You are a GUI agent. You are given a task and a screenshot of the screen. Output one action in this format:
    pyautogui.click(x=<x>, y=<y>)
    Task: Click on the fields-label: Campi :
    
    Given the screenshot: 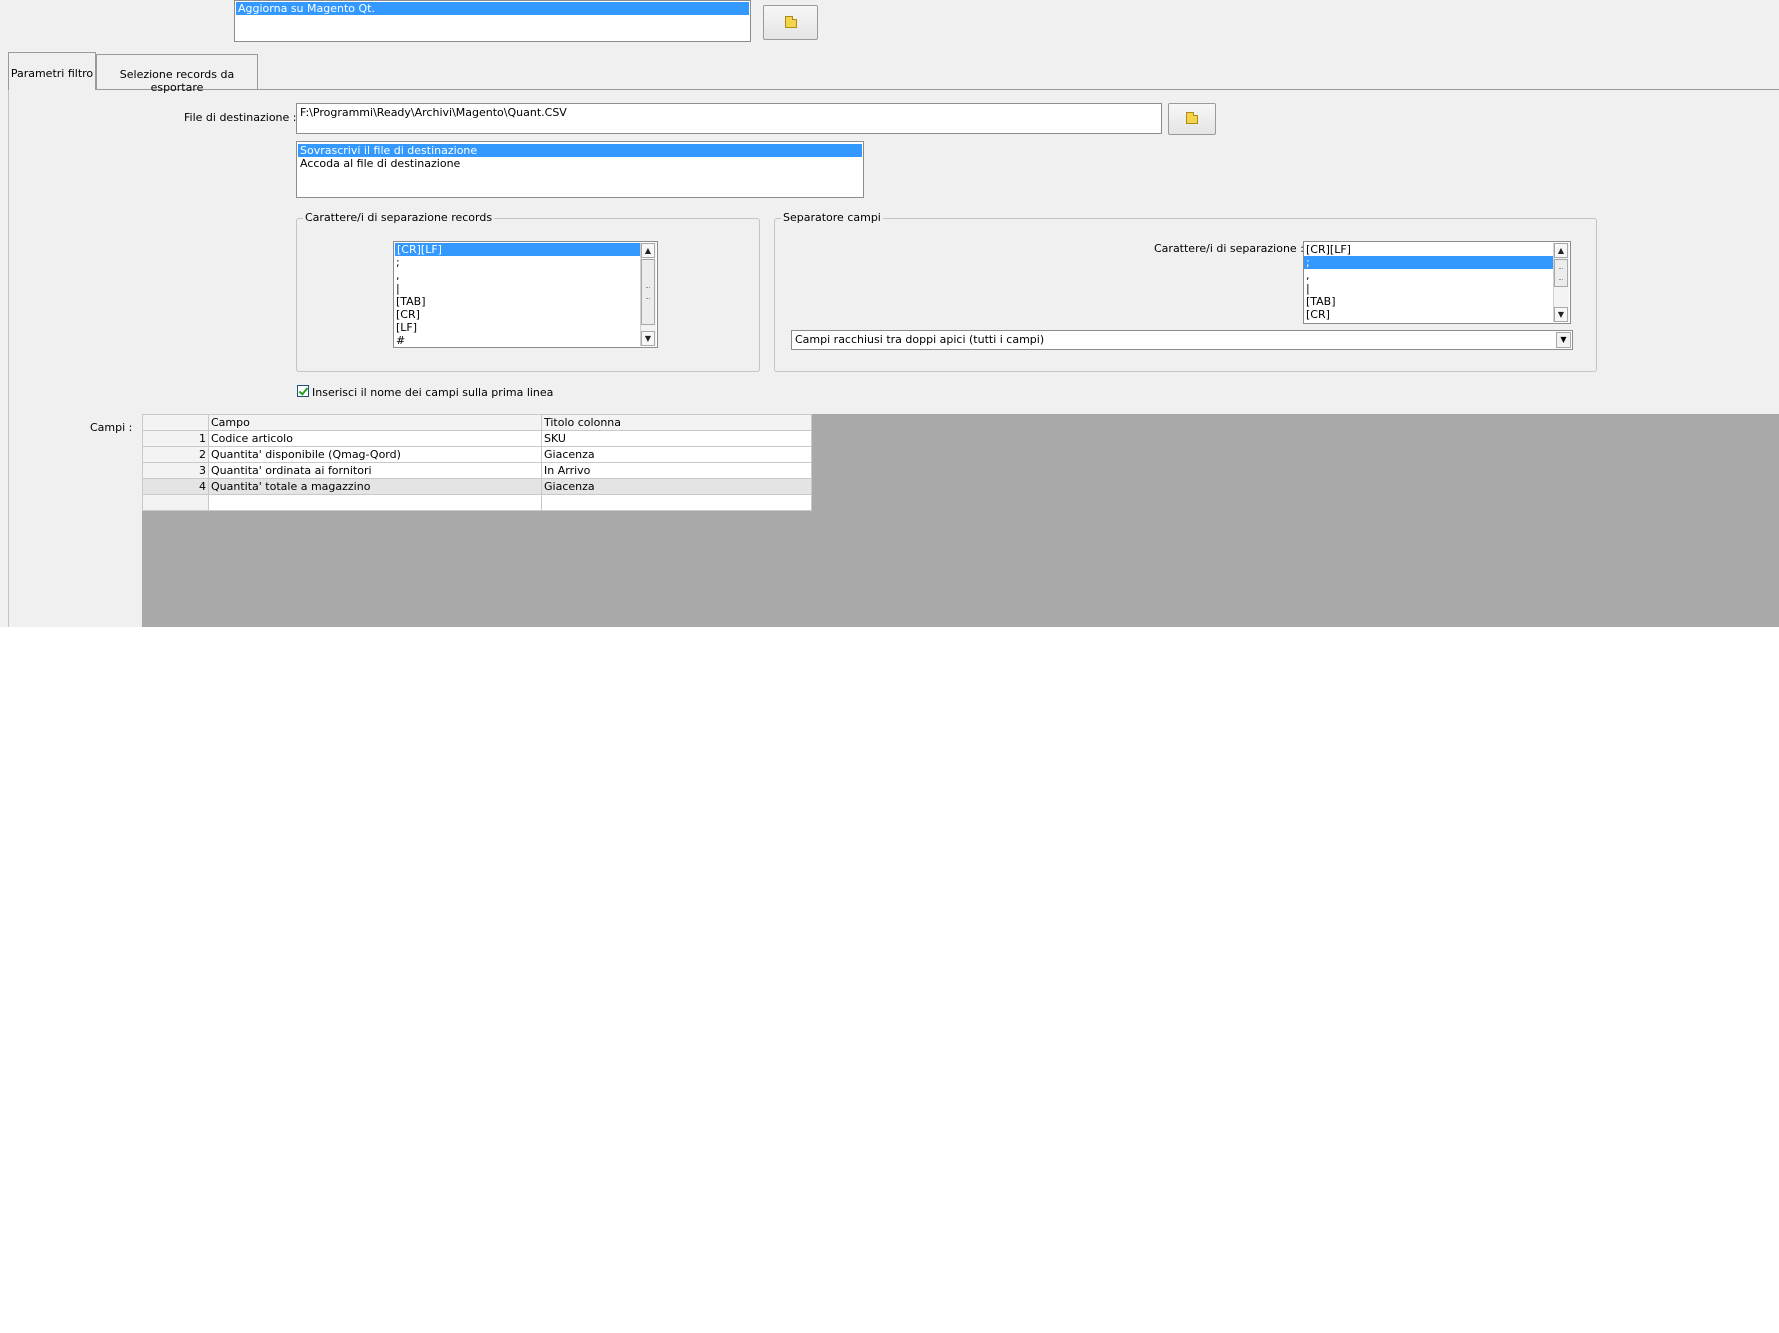 What is the action you would take?
    pyautogui.click(x=111, y=427)
    